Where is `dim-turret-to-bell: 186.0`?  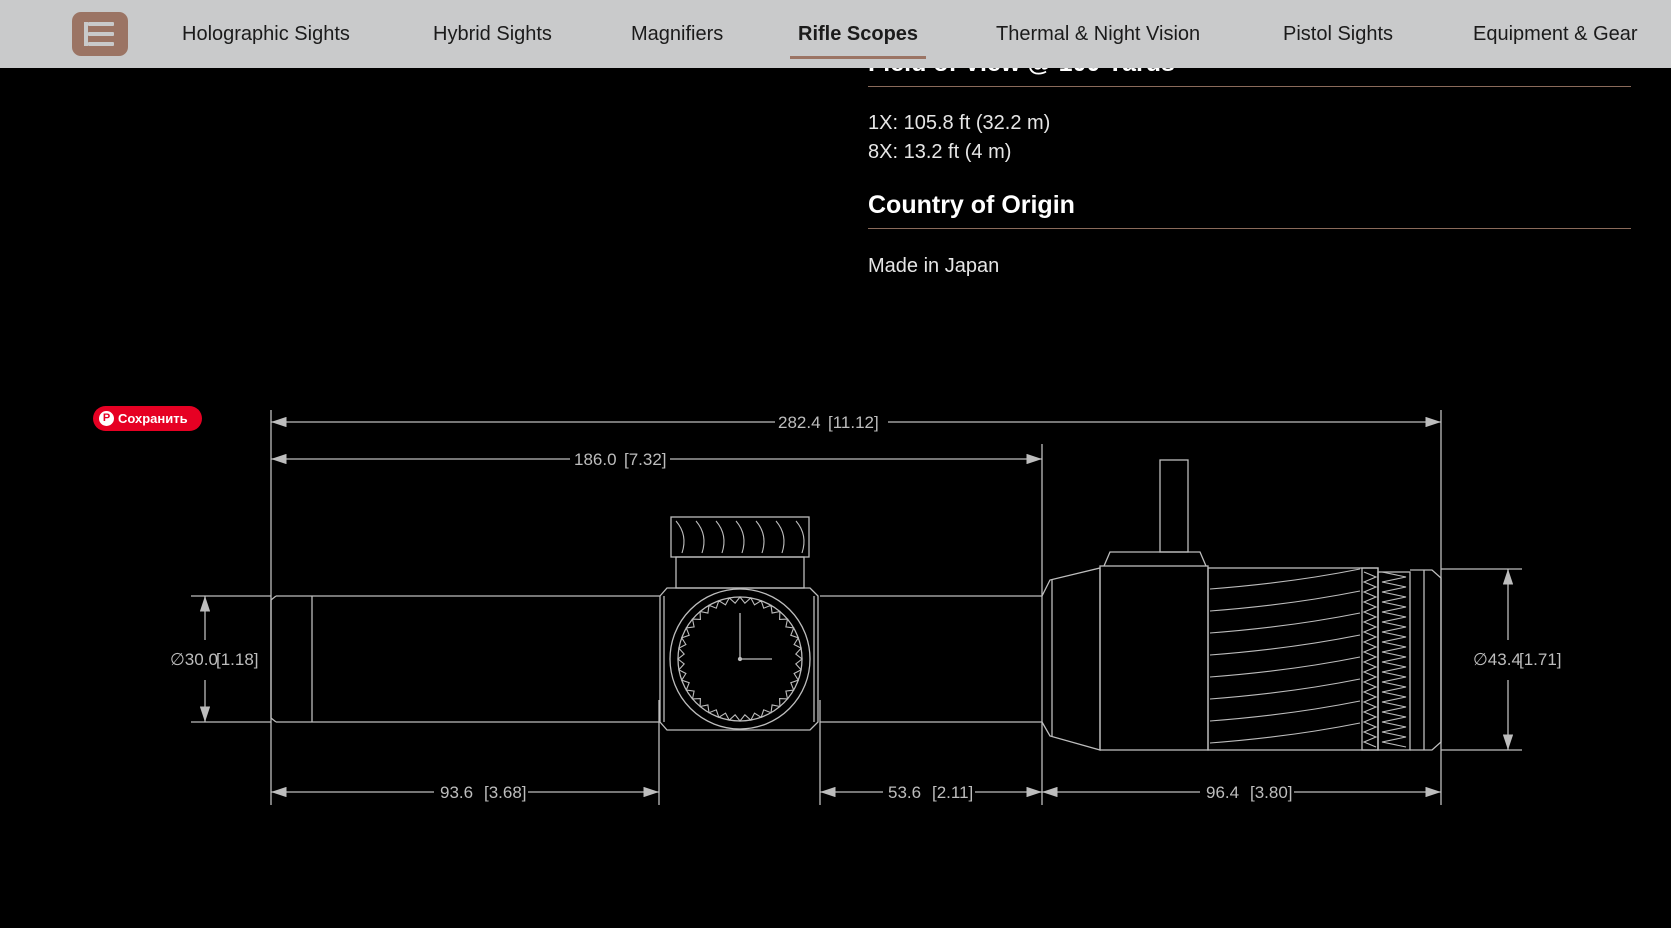
dim-turret-to-bell: 186.0 is located at coordinates (595, 459).